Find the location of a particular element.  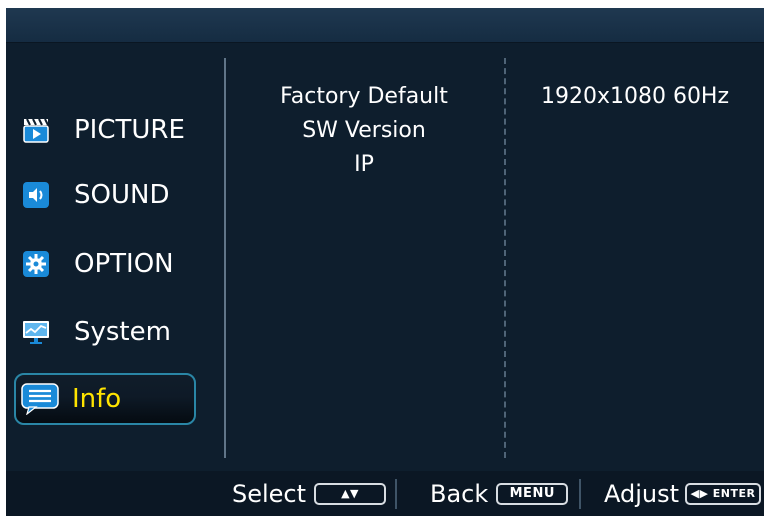

value-column: 1920x1080 60Hz is located at coordinates (635, 97).